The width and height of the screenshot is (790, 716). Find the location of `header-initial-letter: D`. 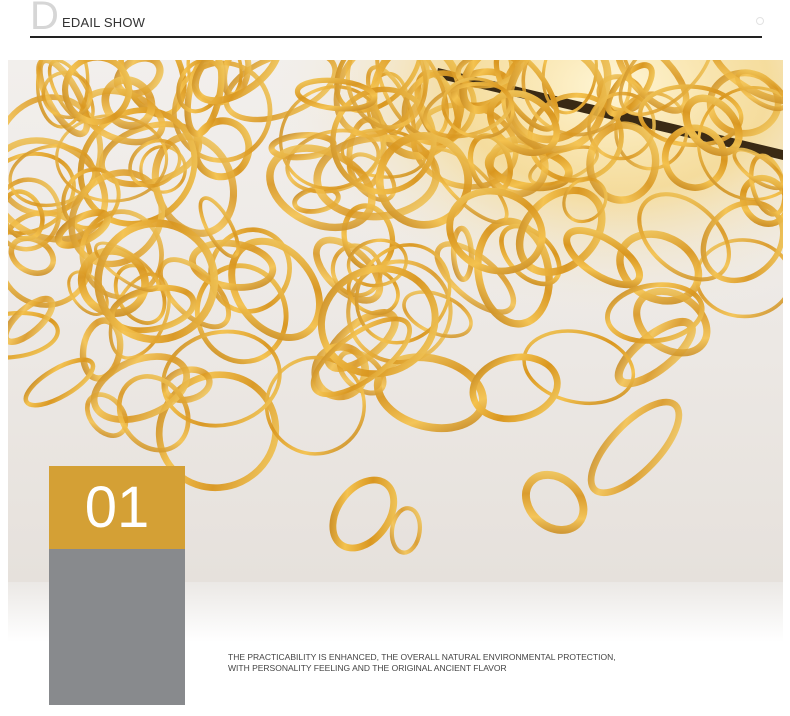

header-initial-letter: D is located at coordinates (44, 19).